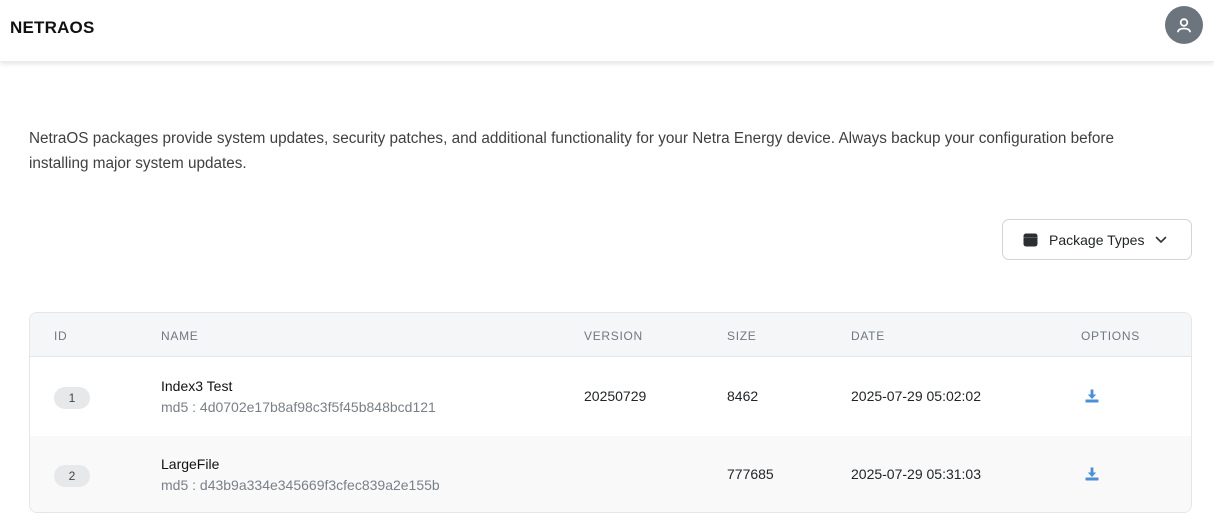 This screenshot has width=1214, height=531. I want to click on package-md5: md5 : 4d0702e17b8af98c3f5f45b848bcd121, so click(298, 407).